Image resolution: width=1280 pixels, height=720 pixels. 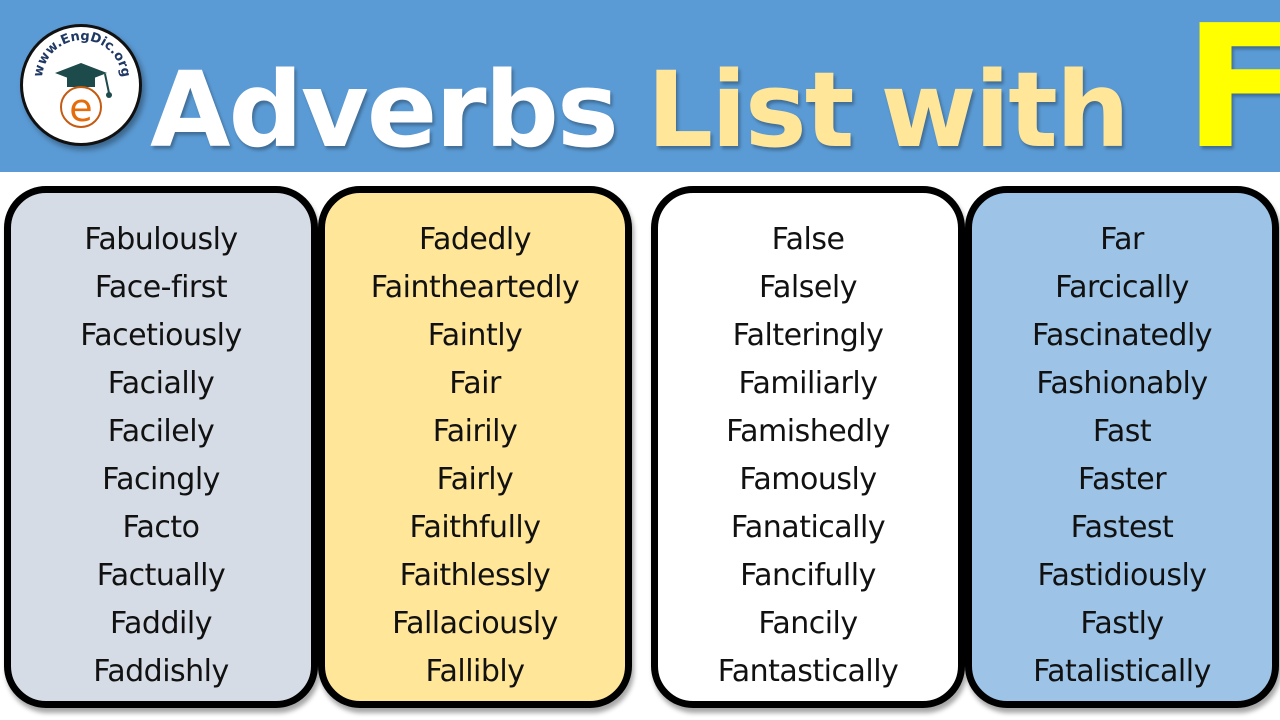 What do you see at coordinates (80, 108) in the screenshot?
I see `logo-letter: e` at bounding box center [80, 108].